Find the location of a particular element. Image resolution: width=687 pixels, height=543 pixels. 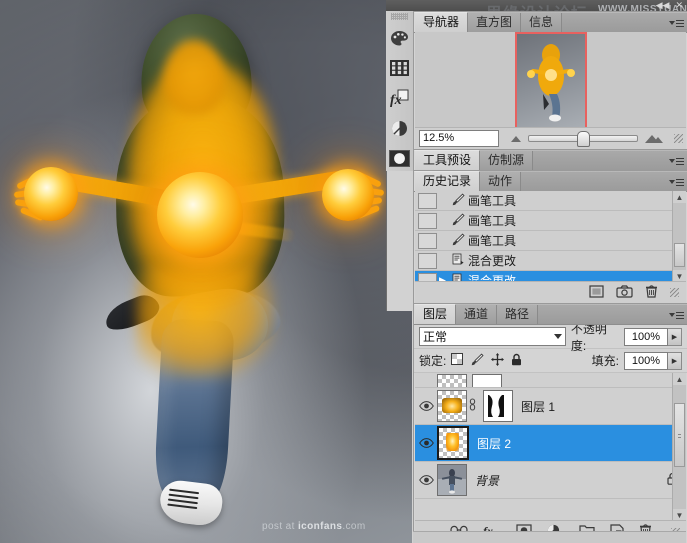

layer-mask-link-icon is located at coordinates (472, 406).